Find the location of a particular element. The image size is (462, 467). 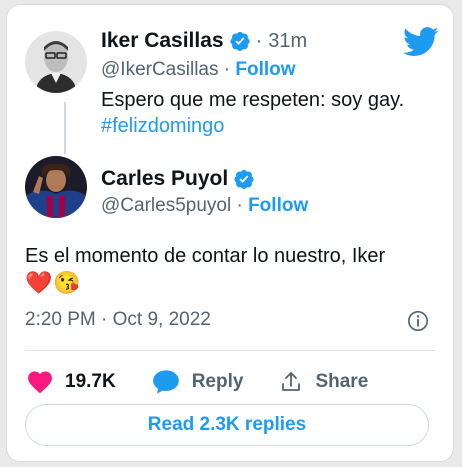

info-icon is located at coordinates (418, 321).